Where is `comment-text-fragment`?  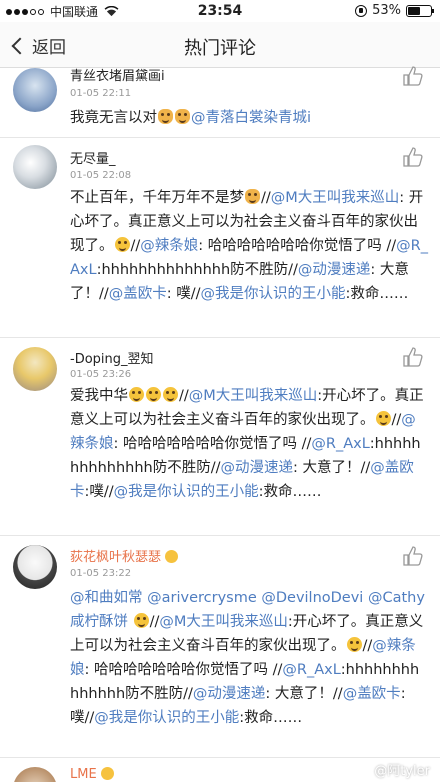 comment-text-fragment is located at coordinates (130, 622).